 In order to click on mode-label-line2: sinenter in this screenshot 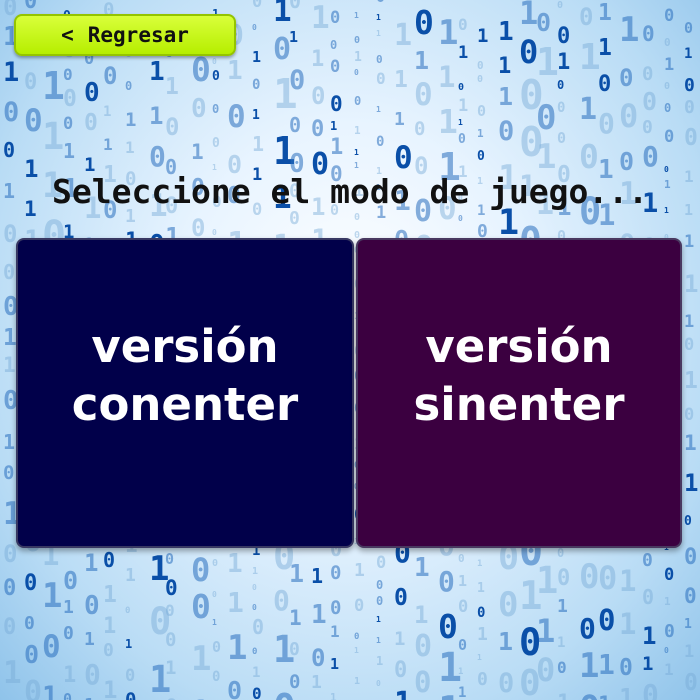, I will do `click(519, 404)`.